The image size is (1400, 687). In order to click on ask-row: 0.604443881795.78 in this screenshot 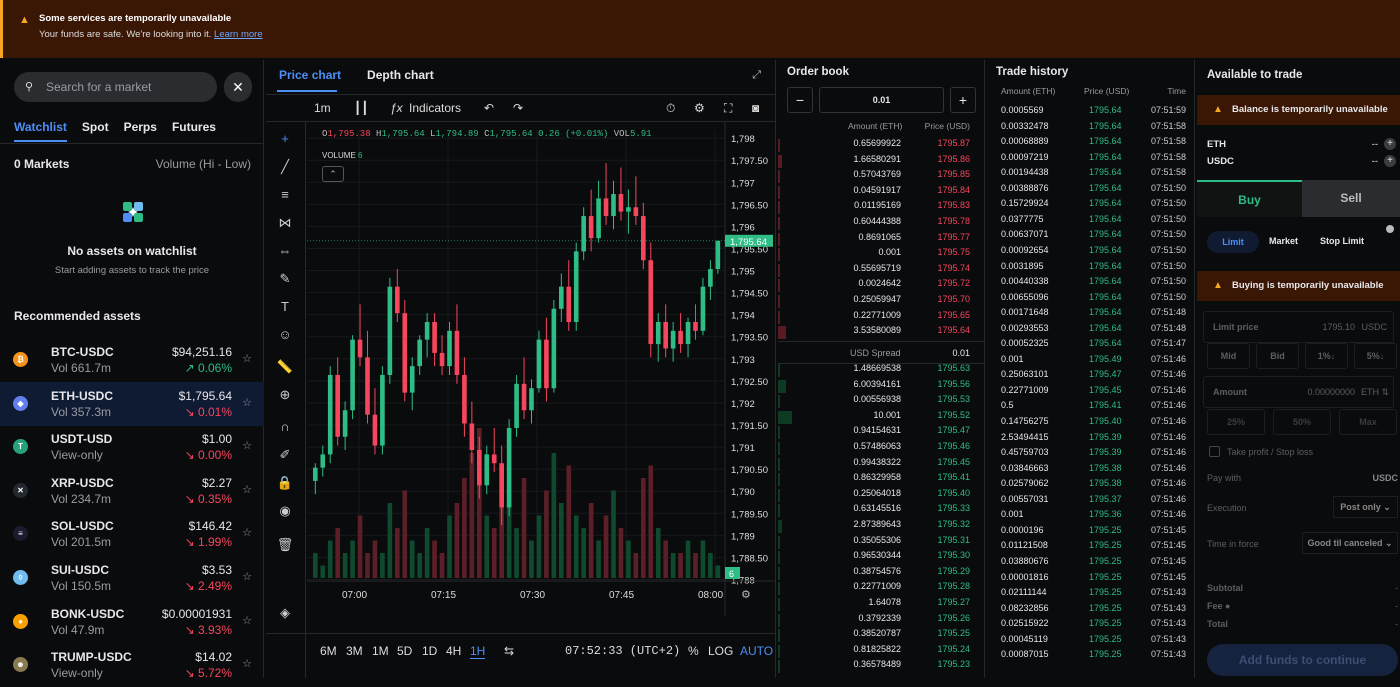, I will do `click(881, 224)`.